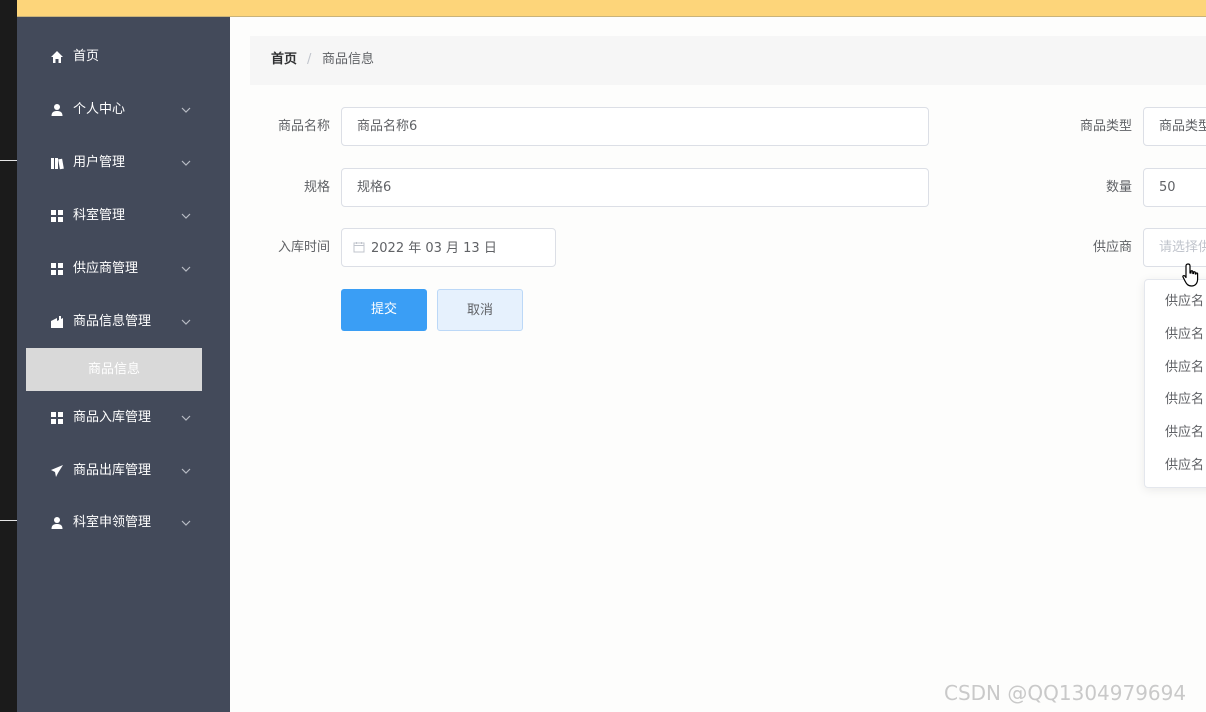 This screenshot has height=712, width=1206. I want to click on inbound-date-value: 2022 年 03 月 13 日, so click(434, 248).